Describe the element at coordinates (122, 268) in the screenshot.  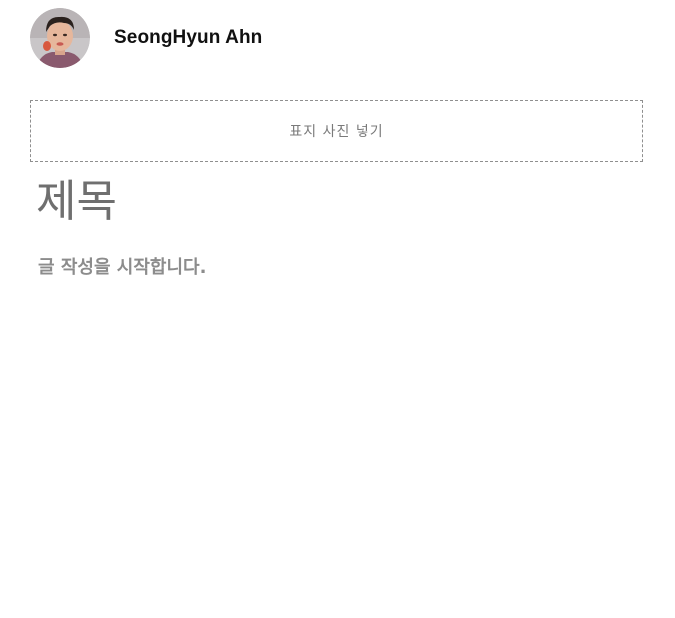
I see `body-editor: 글 작성을 시작합니다.` at that location.